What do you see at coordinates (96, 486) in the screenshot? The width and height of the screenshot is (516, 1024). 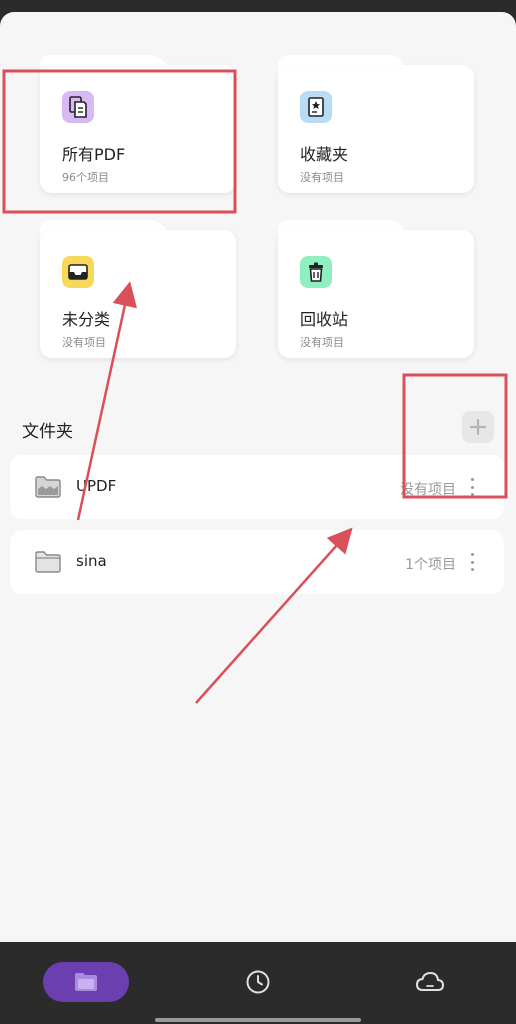 I see `folder-name: UPDF` at bounding box center [96, 486].